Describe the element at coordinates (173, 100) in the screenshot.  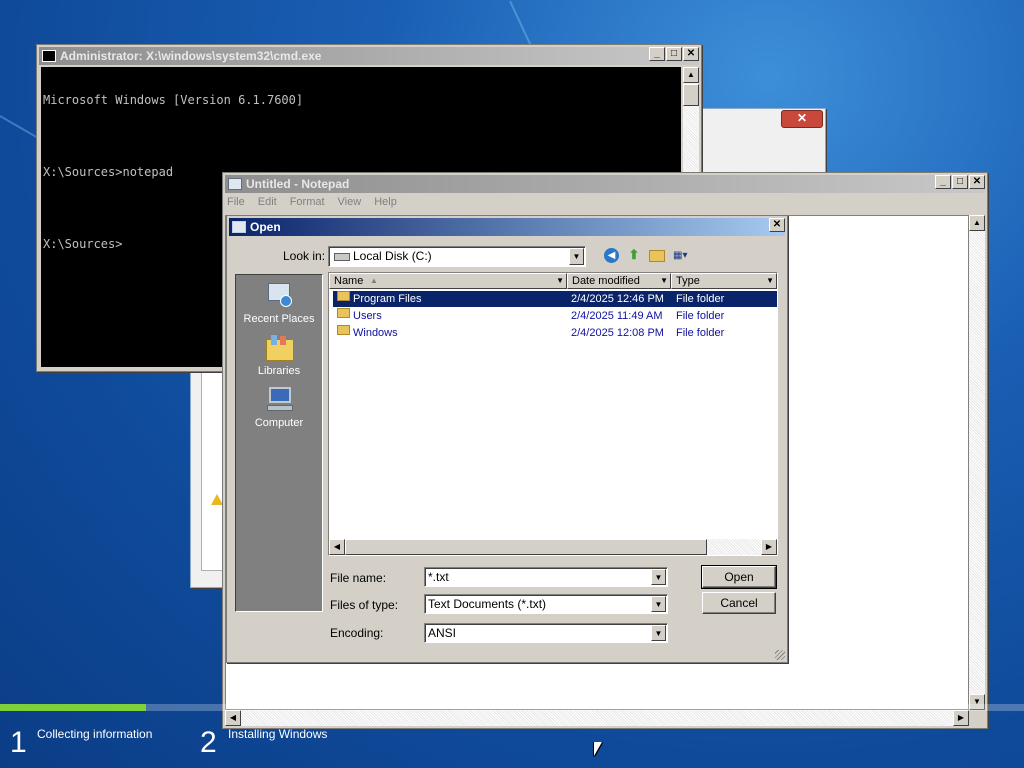
I see `console-line: Microsoft Windows [Version 6.1.7600]` at that location.